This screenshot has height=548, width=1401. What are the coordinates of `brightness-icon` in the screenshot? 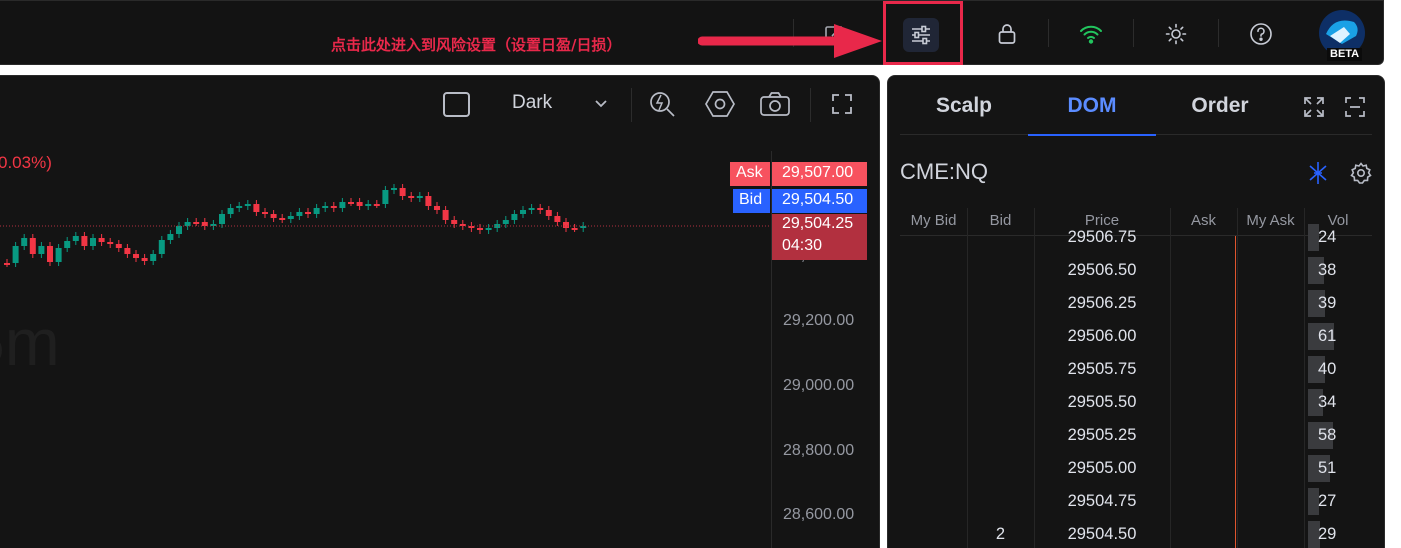 It's located at (1176, 34).